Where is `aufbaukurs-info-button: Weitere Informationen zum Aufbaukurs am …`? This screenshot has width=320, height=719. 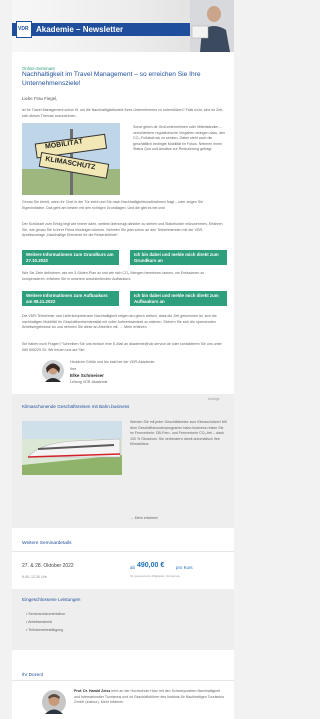
aufbaukurs-info-button: Weitere Informationen zum Aufbaukurs am … is located at coordinates (70, 298).